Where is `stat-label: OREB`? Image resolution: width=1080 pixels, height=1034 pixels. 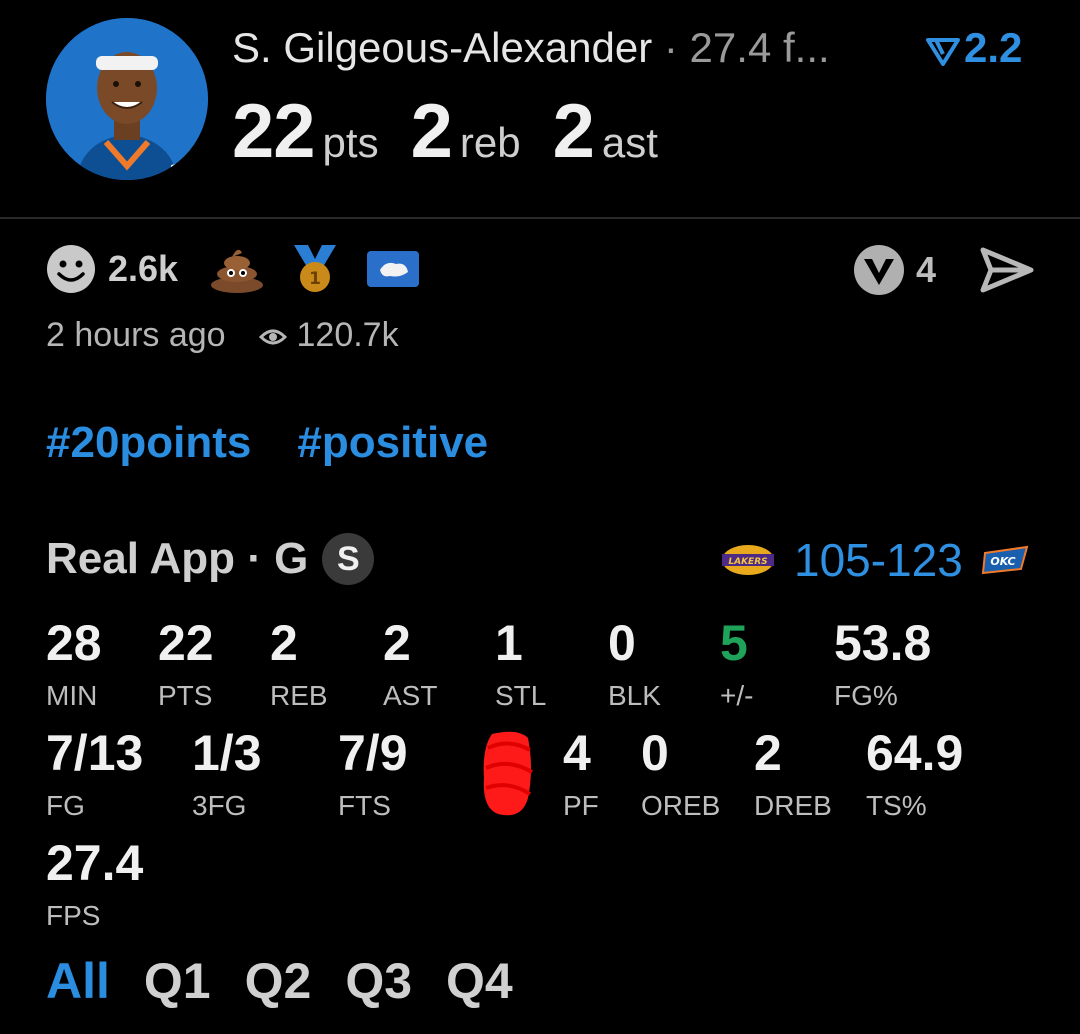 stat-label: OREB is located at coordinates (681, 805).